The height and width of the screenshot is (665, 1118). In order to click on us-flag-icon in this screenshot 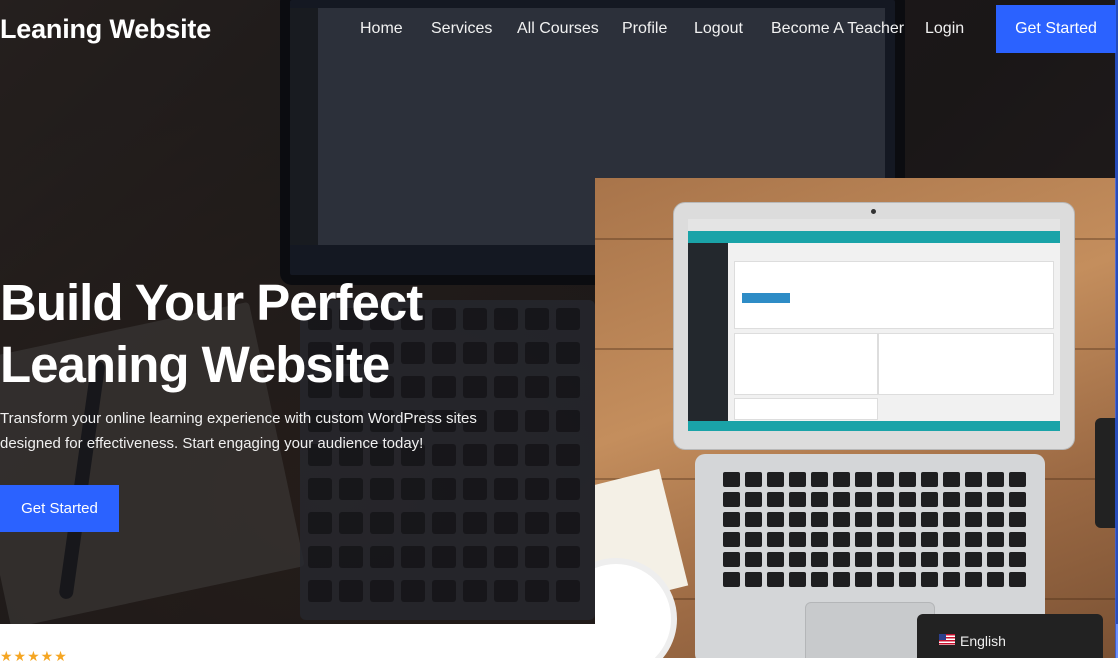, I will do `click(947, 639)`.